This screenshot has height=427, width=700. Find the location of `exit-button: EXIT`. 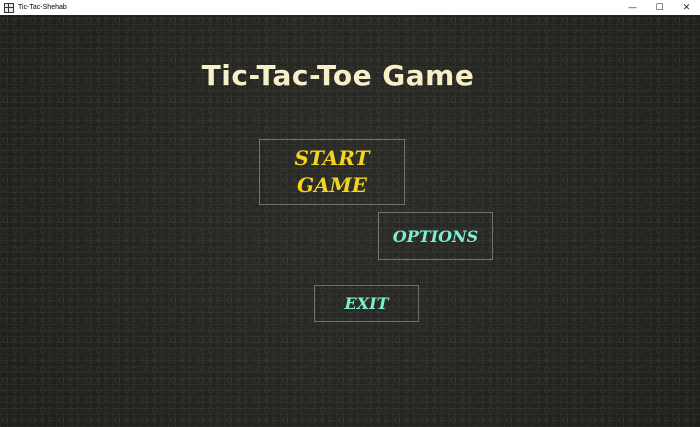

exit-button: EXIT is located at coordinates (366, 303).